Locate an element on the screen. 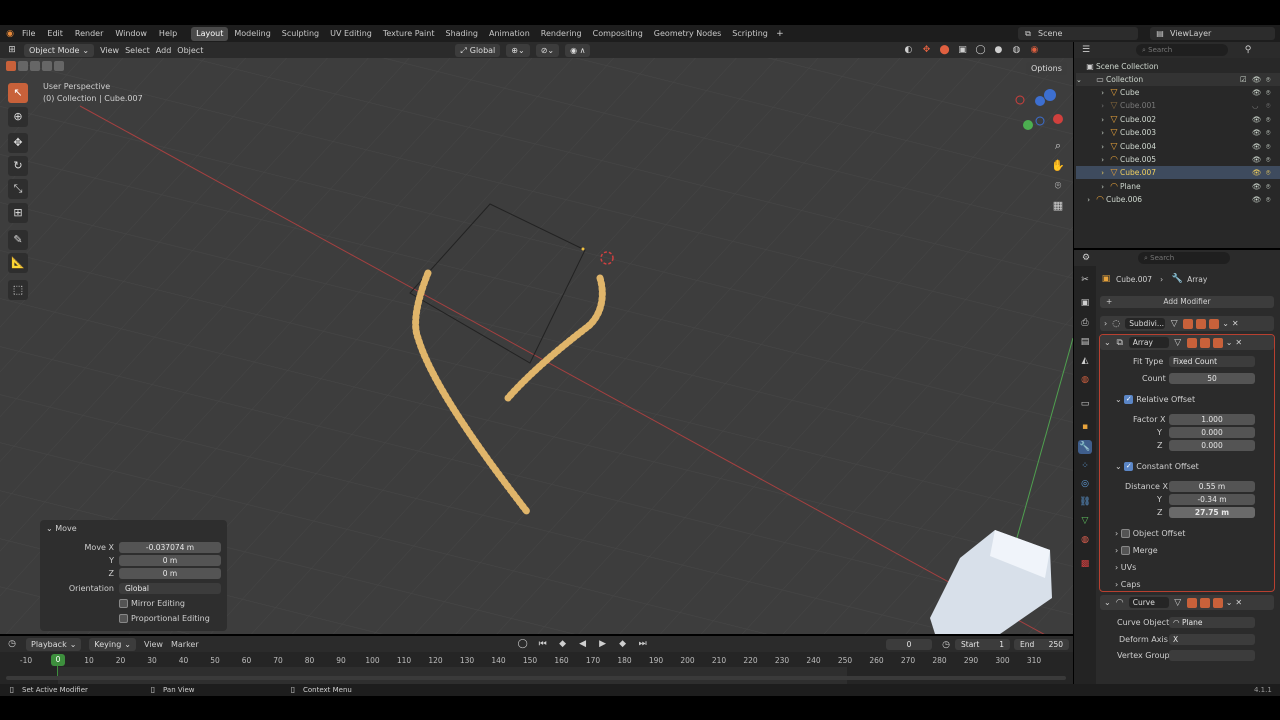 This screenshot has height=720, width=1280. close-icon: ✕ is located at coordinates (1235, 323).